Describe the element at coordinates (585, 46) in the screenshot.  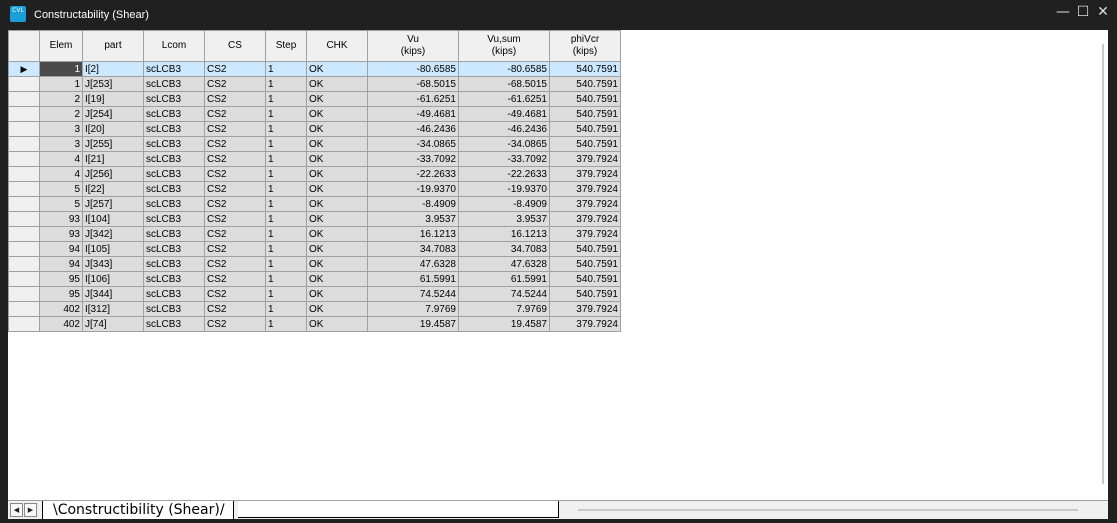
I see `column-header-phivcr: phiVcr (kips)` at that location.